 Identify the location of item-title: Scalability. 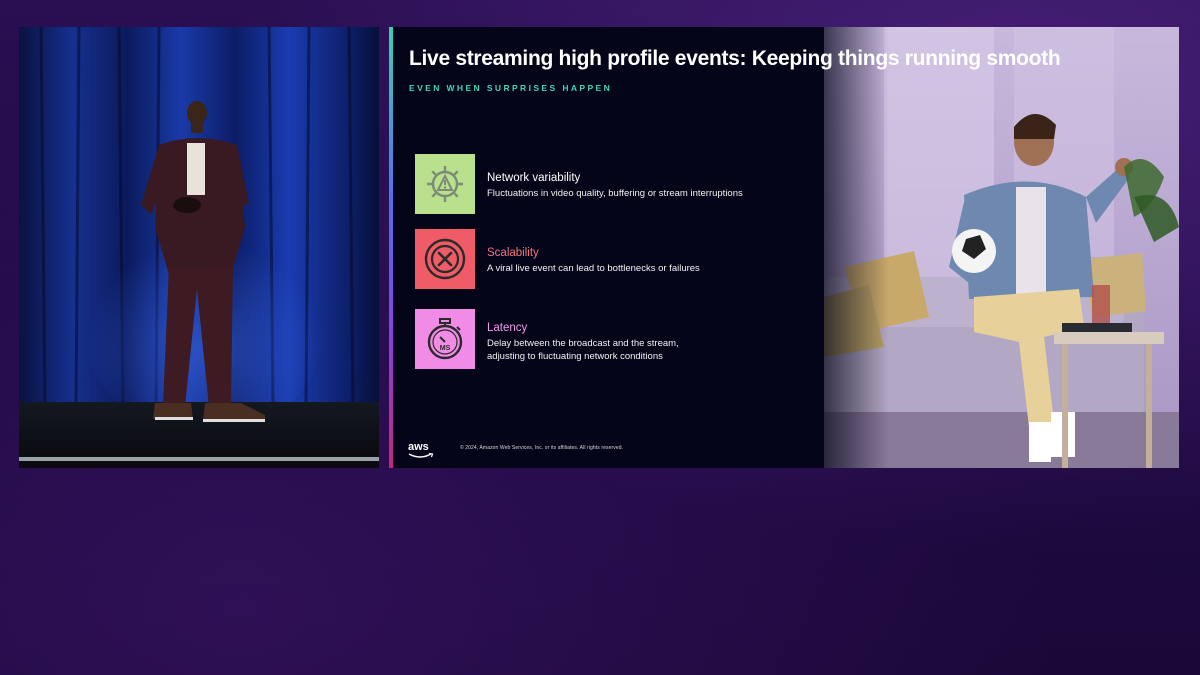
(513, 253).